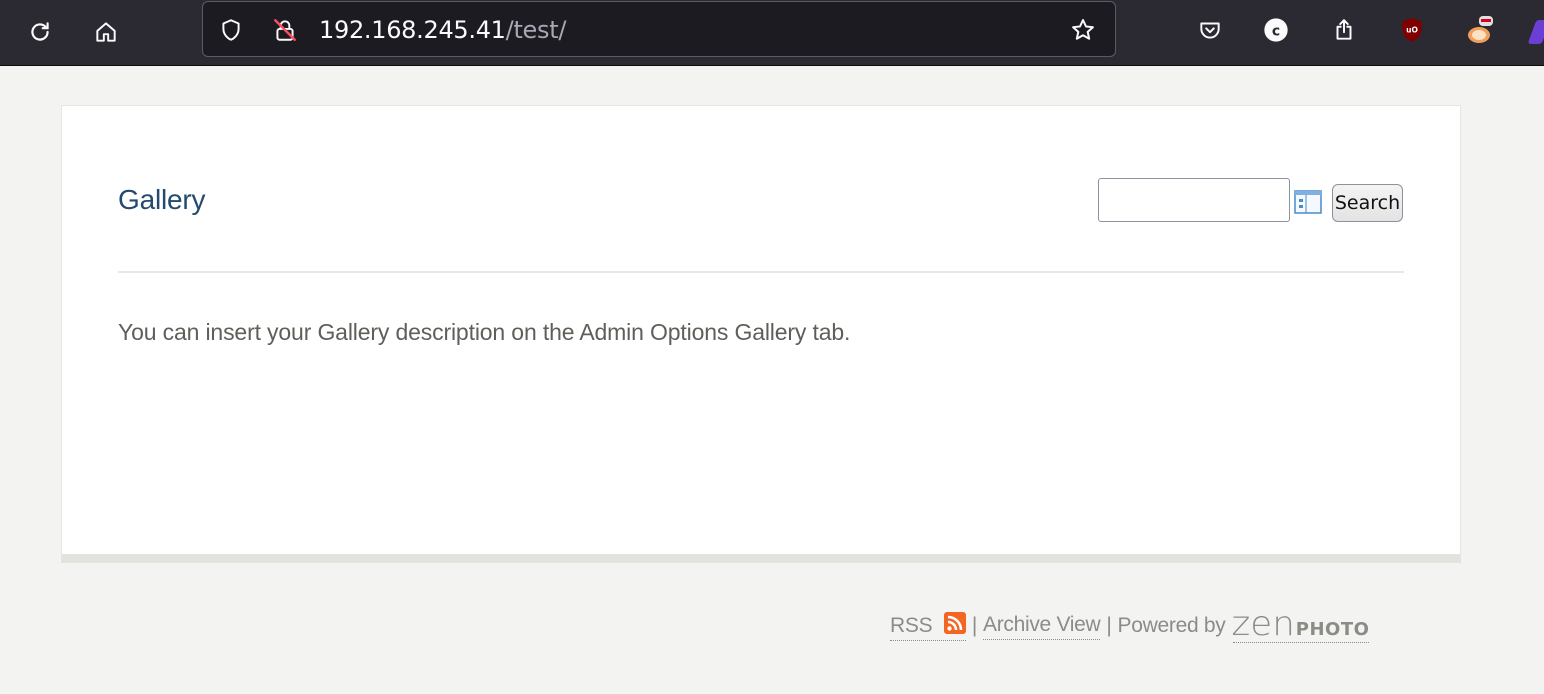  I want to click on reload-icon, so click(40, 32).